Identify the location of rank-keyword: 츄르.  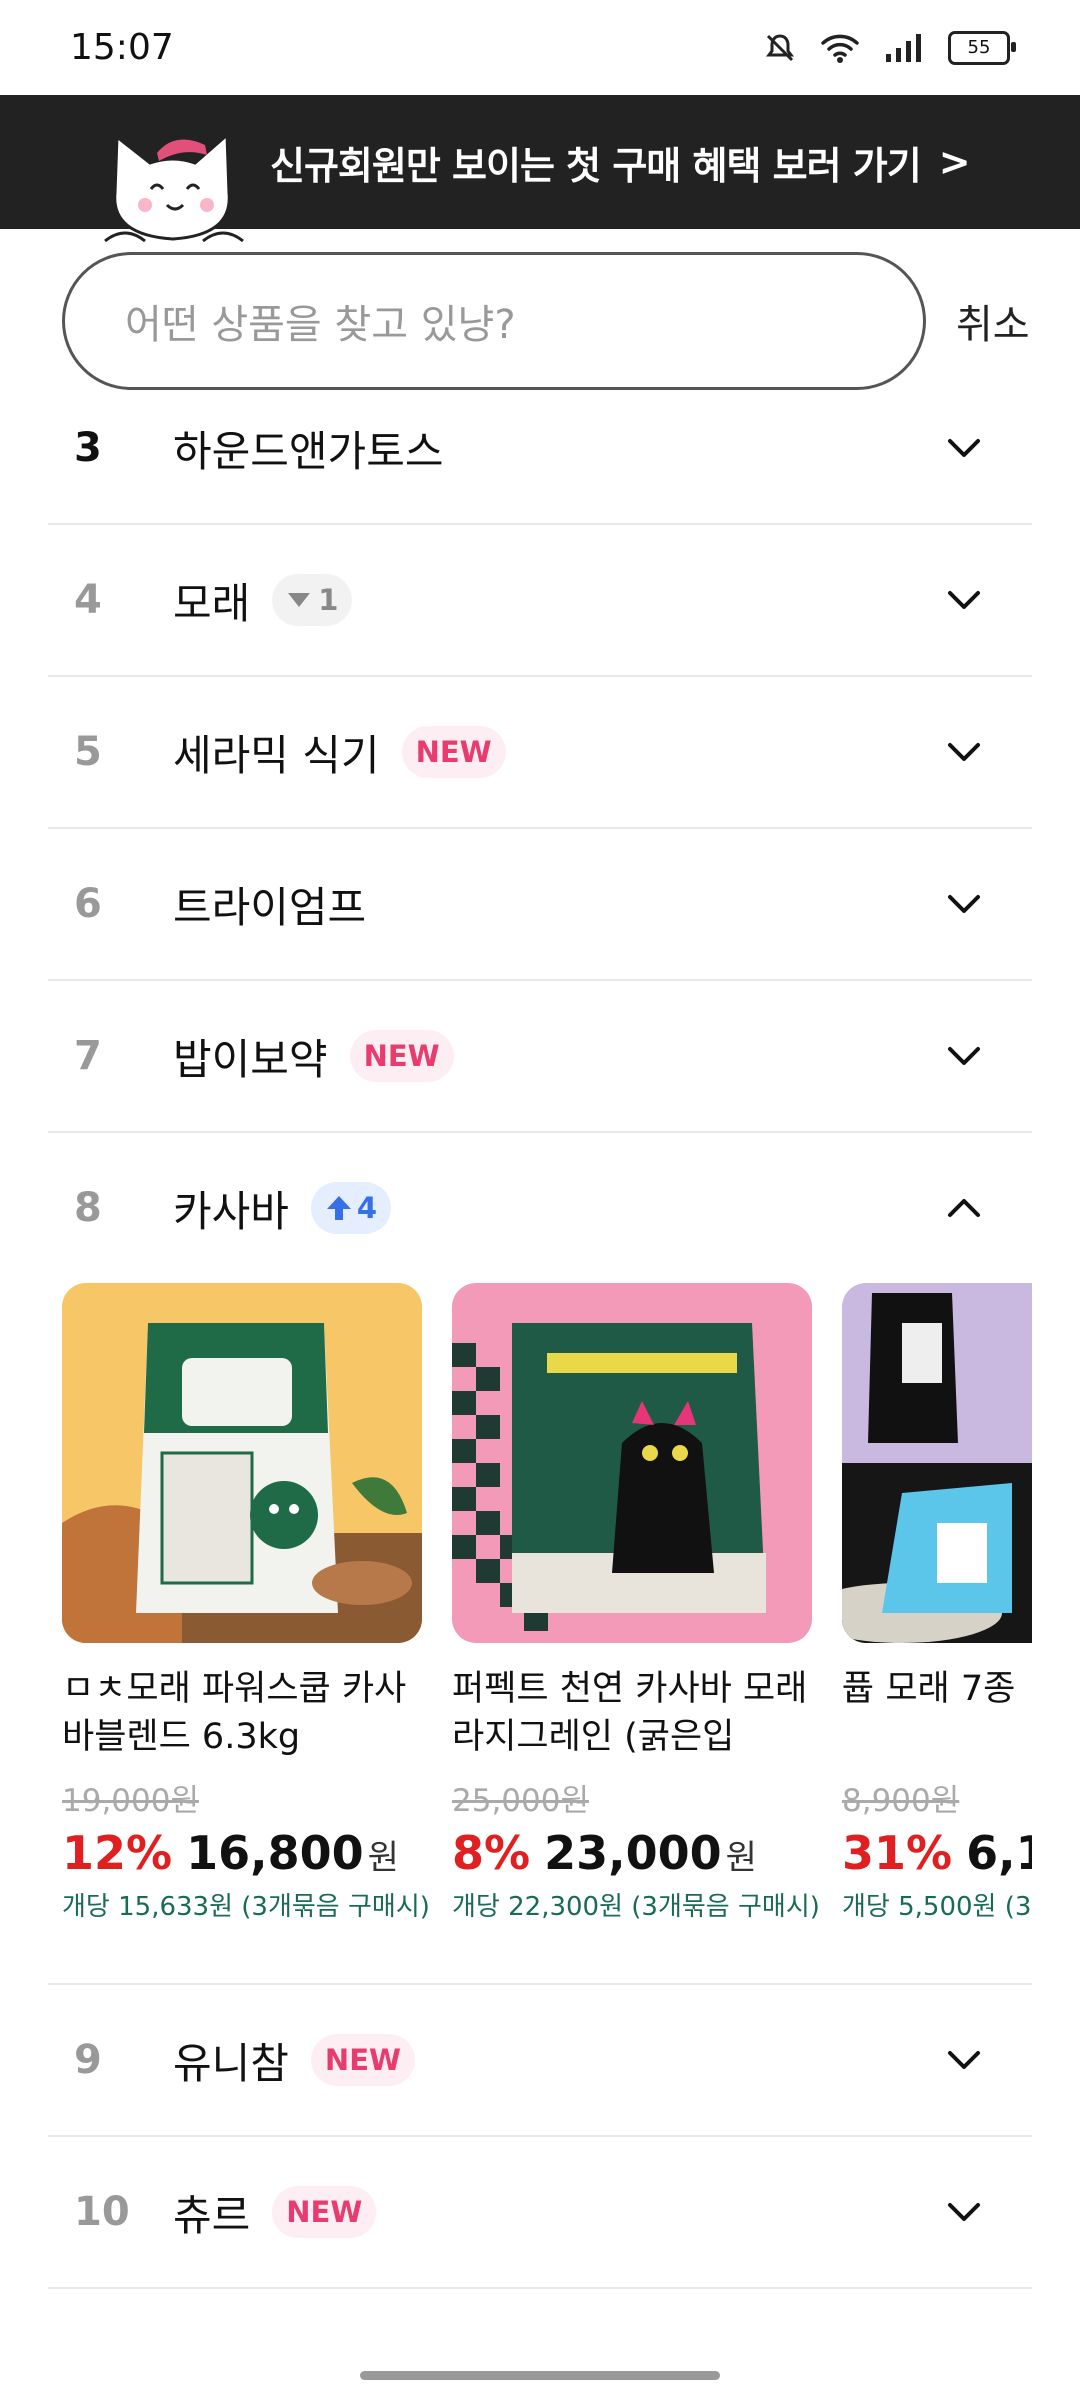
(212, 2215).